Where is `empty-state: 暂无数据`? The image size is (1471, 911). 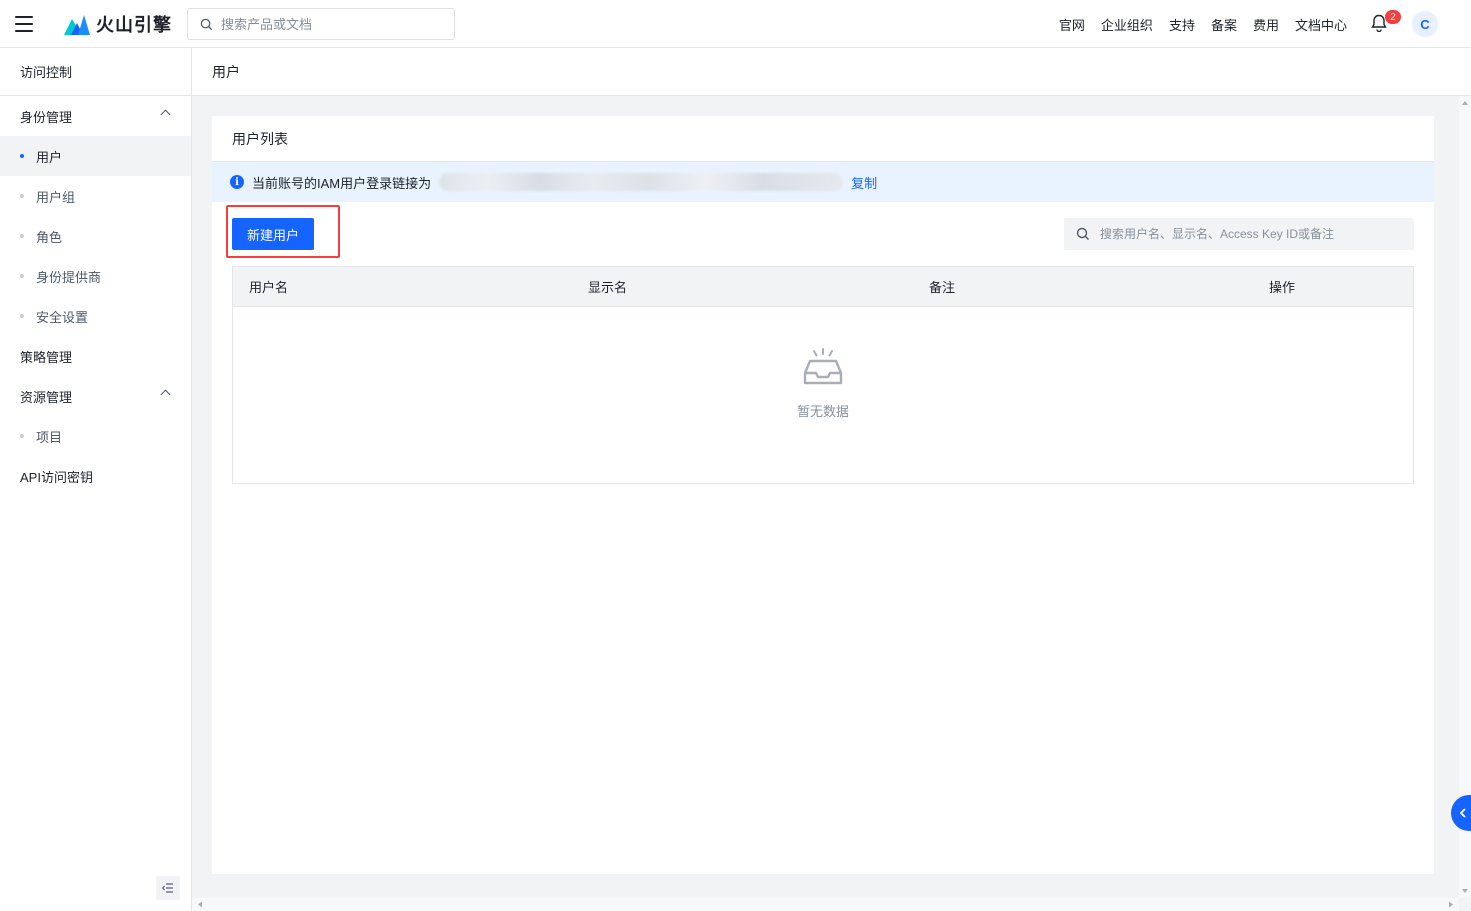 empty-state: 暂无数据 is located at coordinates (823, 383).